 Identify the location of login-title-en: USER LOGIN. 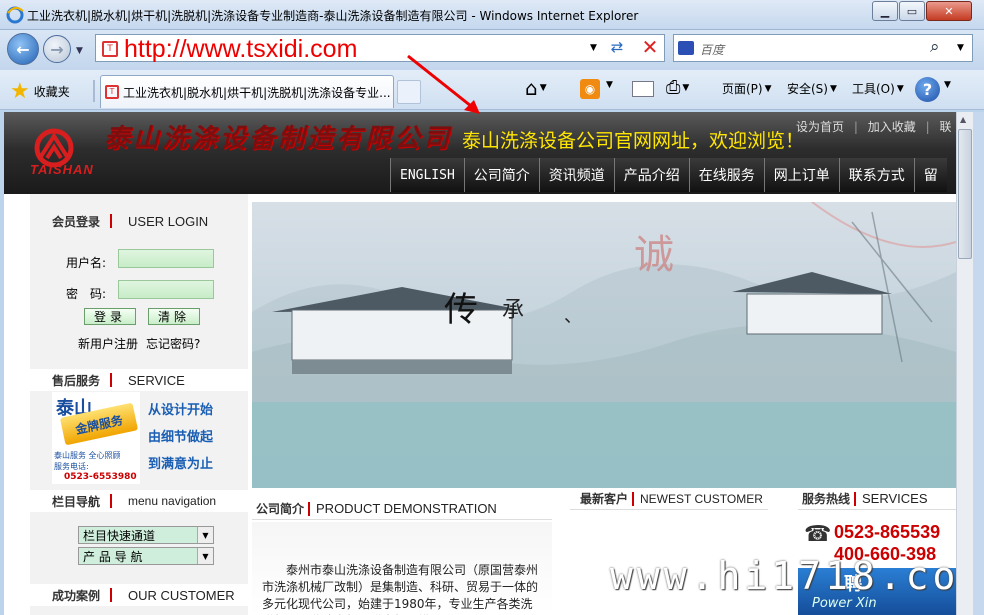
(168, 221).